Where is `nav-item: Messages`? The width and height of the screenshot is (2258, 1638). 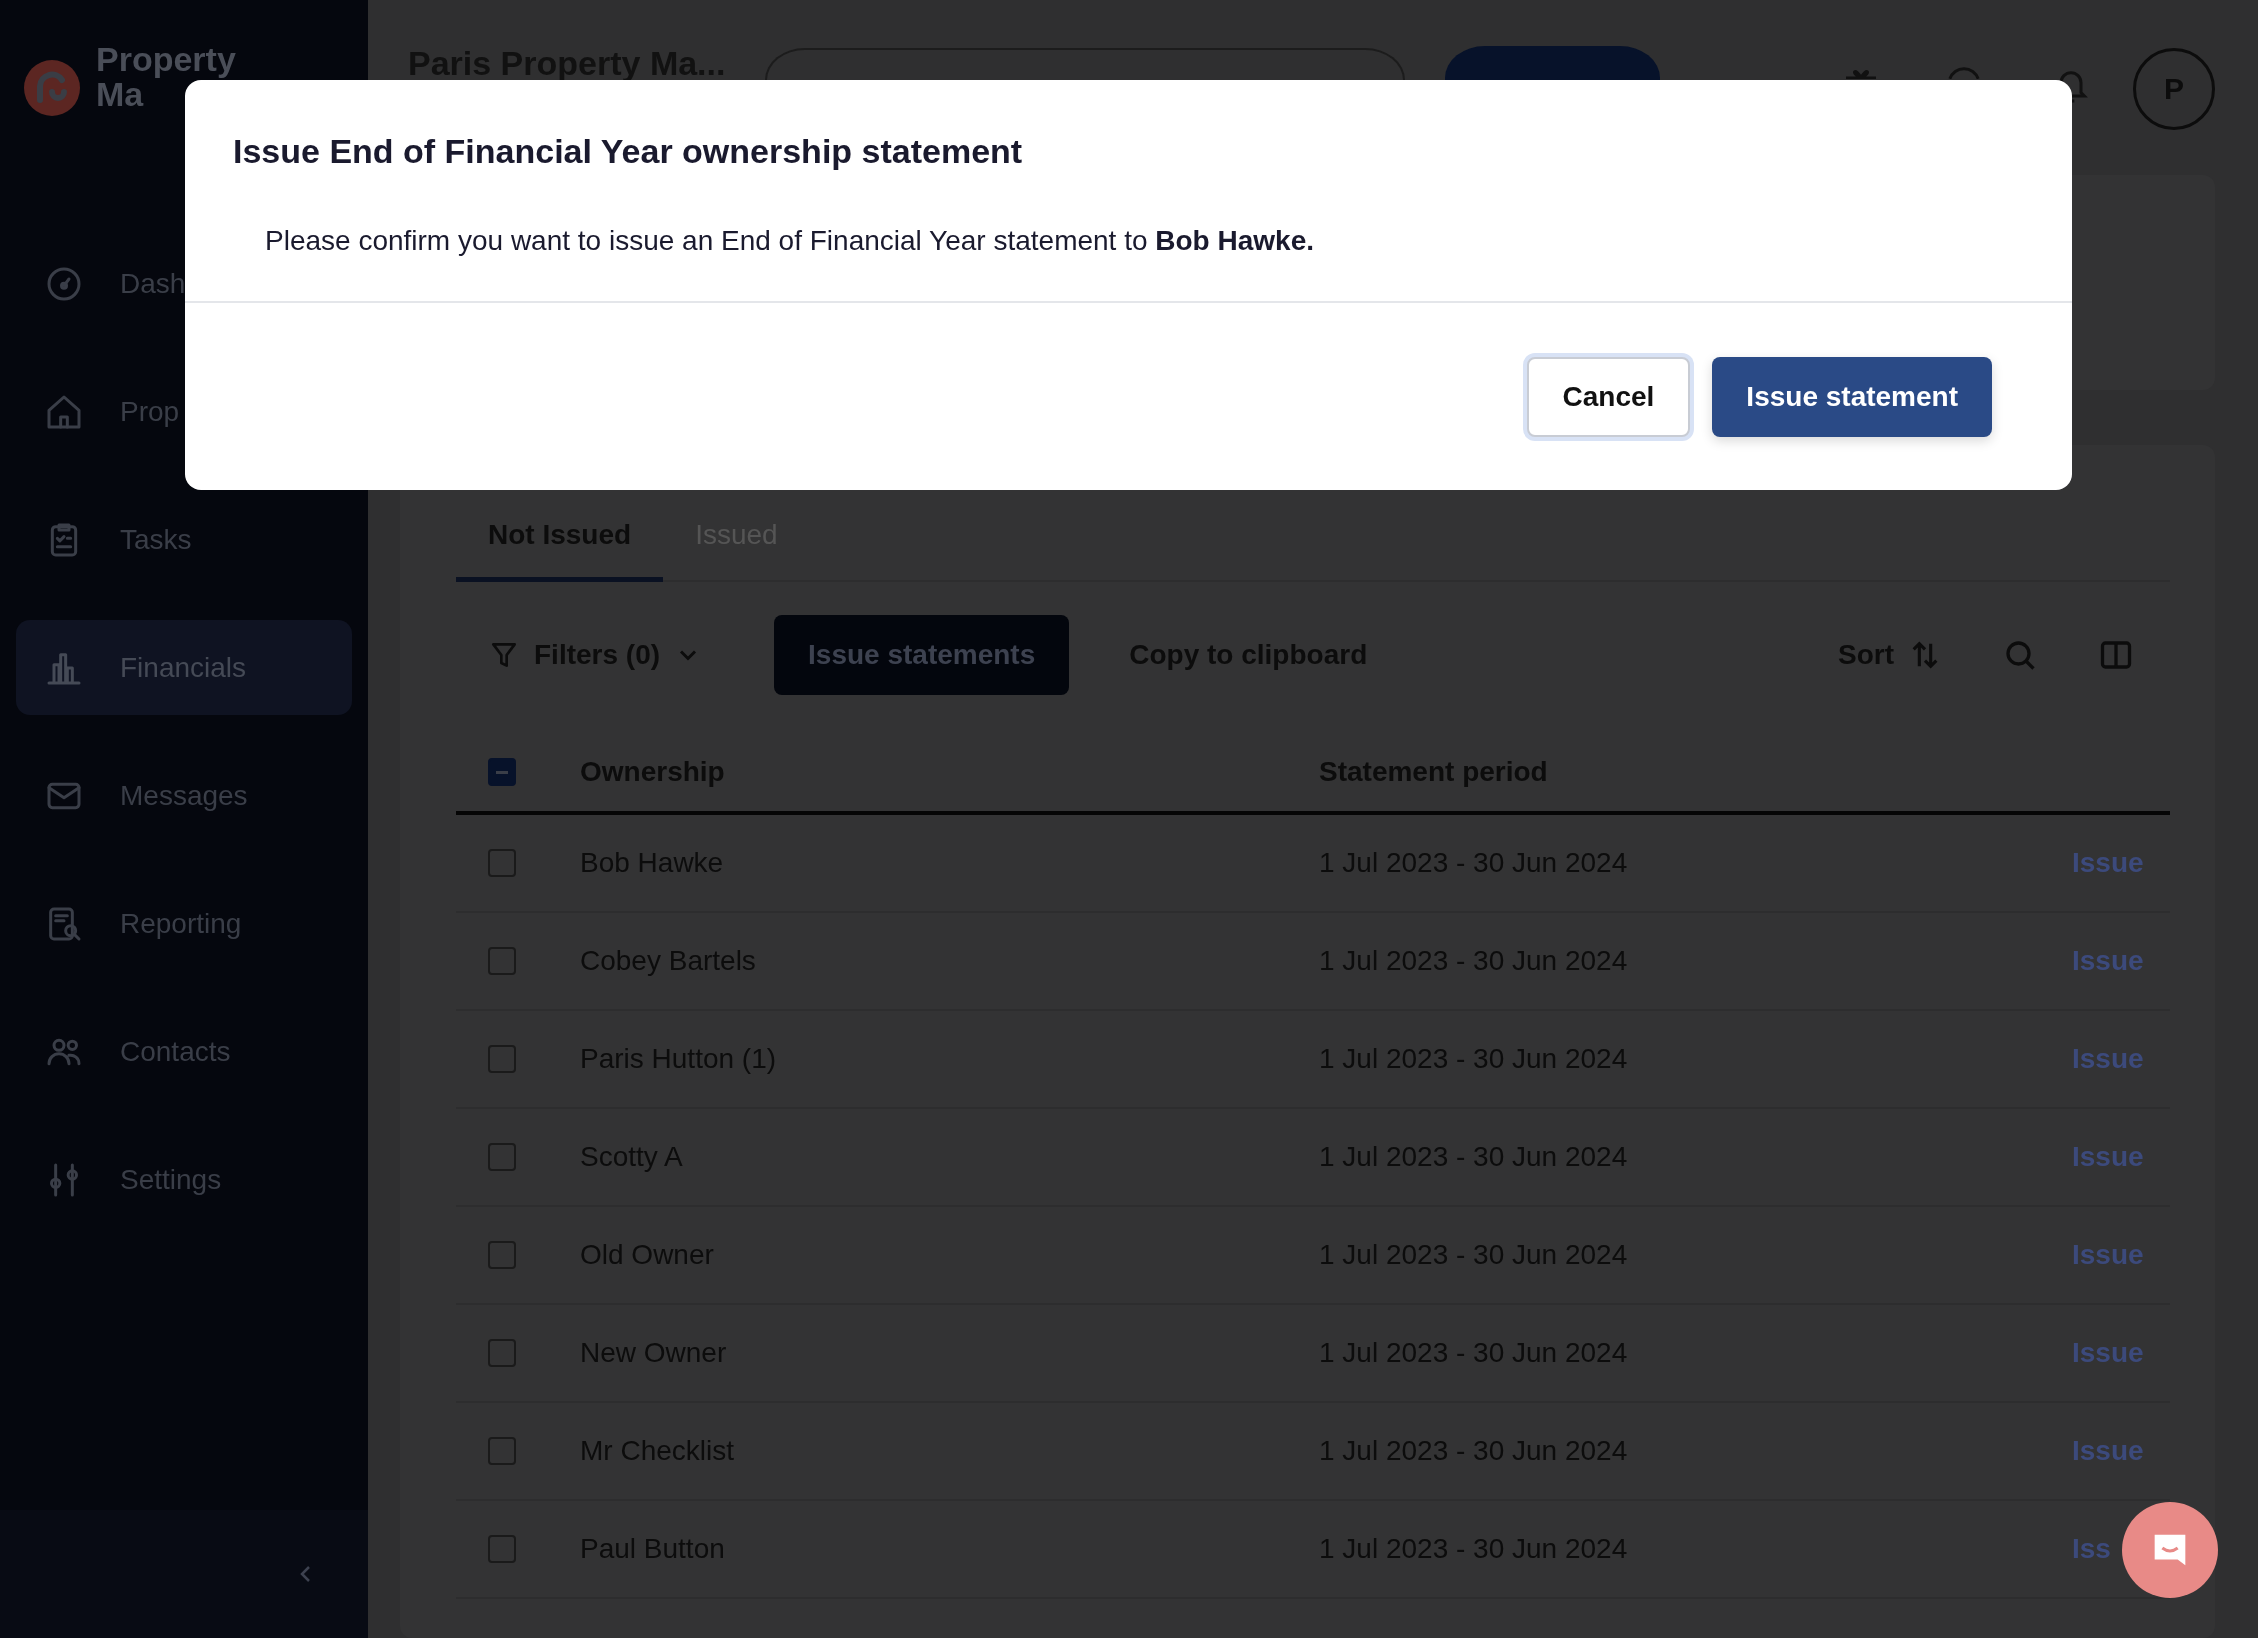 nav-item: Messages is located at coordinates (184, 795).